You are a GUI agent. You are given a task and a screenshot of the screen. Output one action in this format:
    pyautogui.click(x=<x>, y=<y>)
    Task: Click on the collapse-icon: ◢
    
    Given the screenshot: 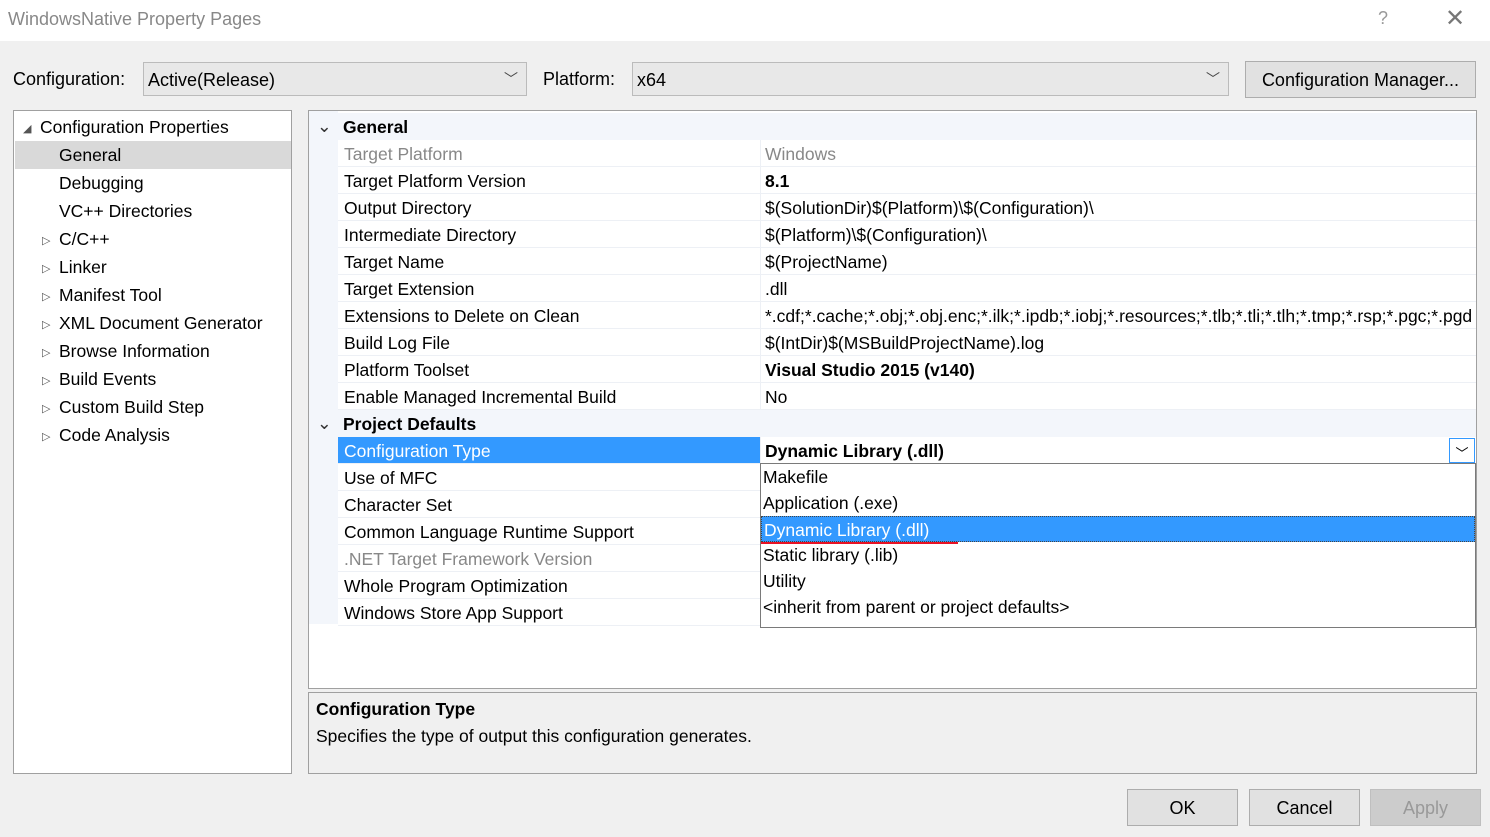 What is the action you would take?
    pyautogui.click(x=27, y=129)
    